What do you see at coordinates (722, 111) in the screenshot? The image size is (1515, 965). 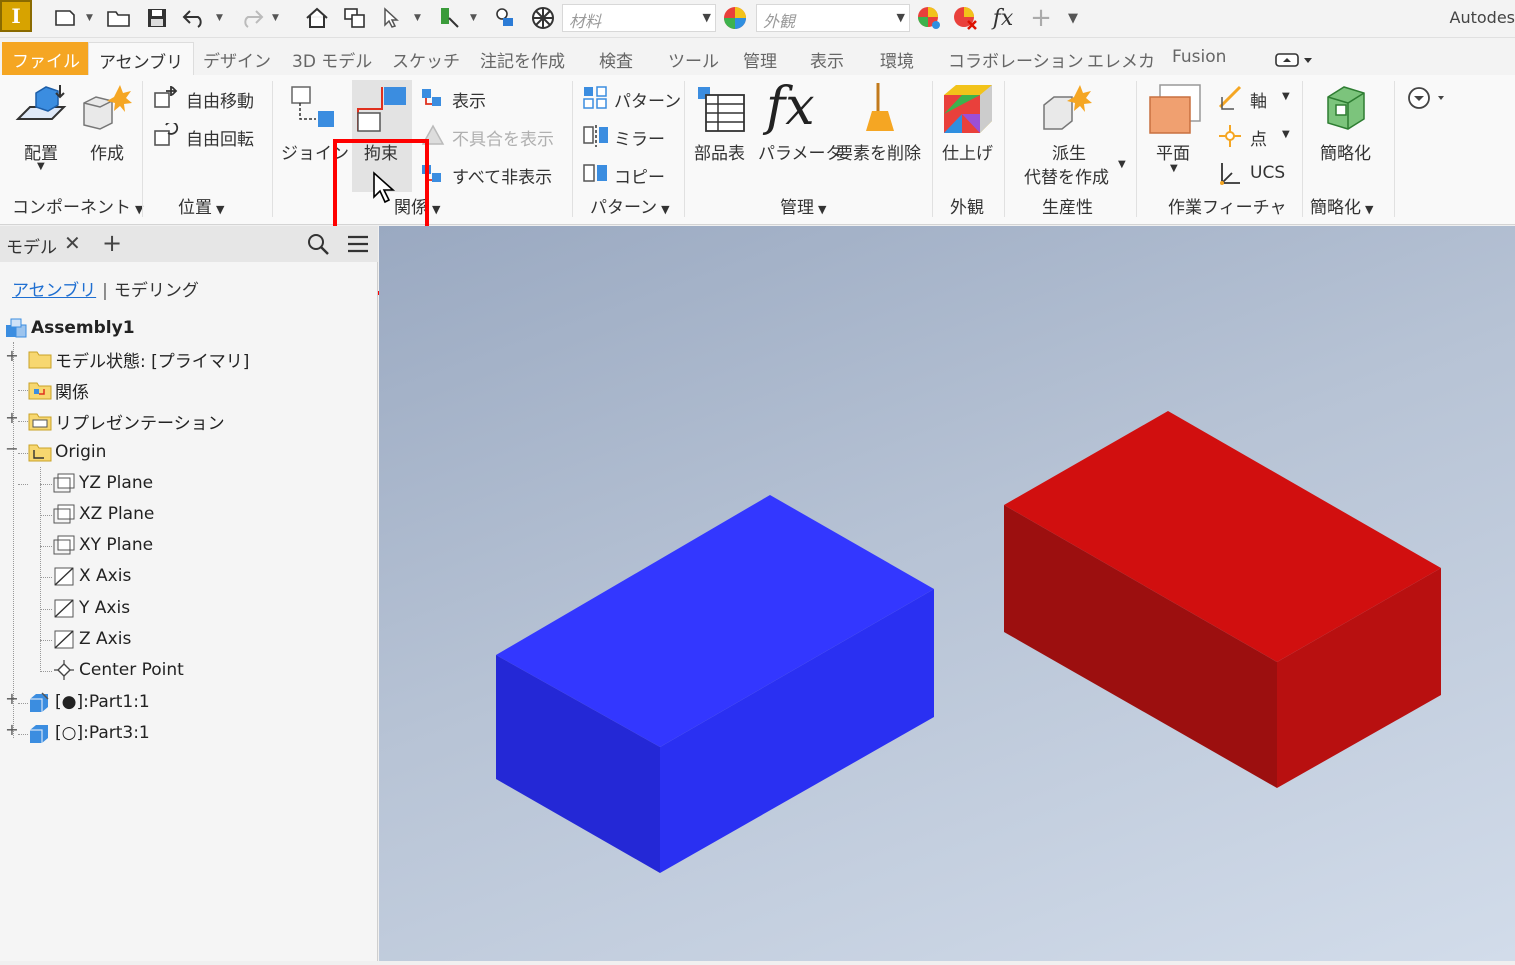 I see `bill-of-materials-icon` at bounding box center [722, 111].